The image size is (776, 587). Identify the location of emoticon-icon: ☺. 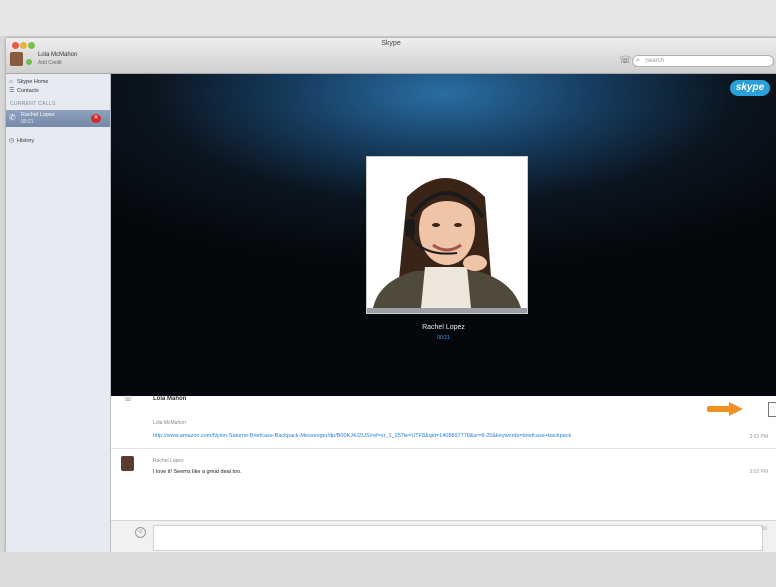
(140, 532).